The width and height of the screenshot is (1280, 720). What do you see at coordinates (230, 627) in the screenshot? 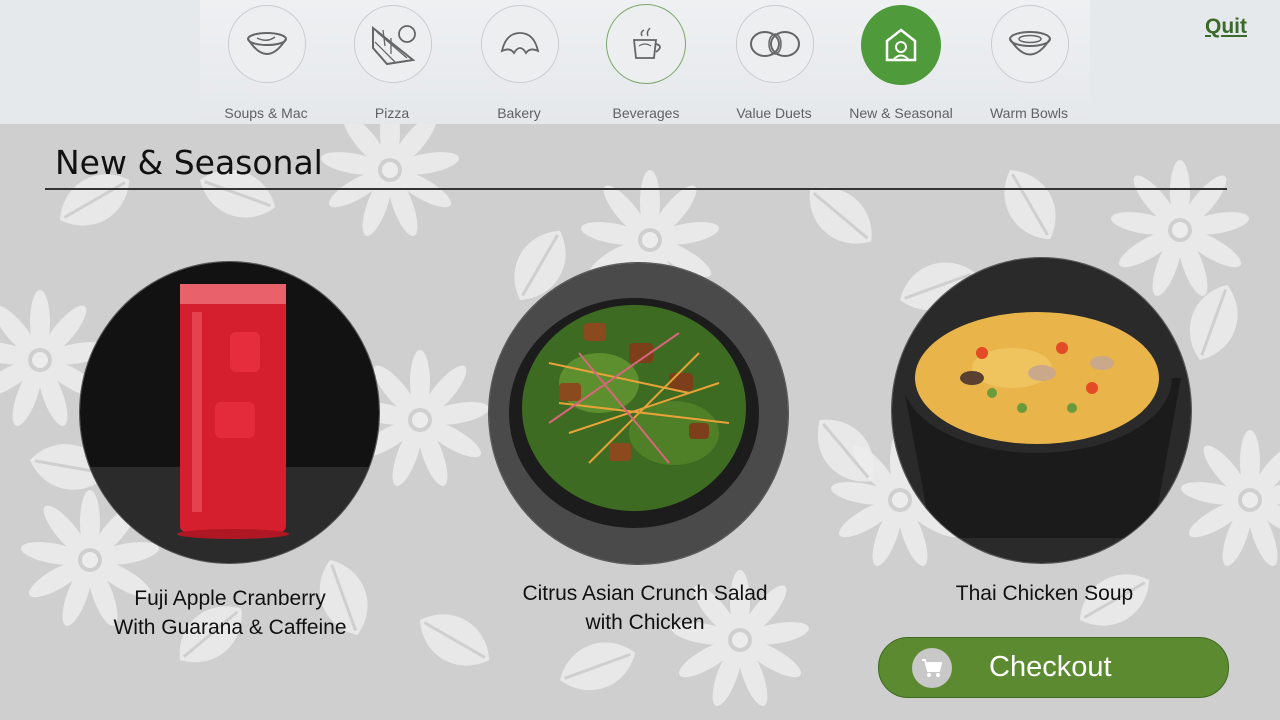
I see `item-name-line: With Guarana & Caffeine` at bounding box center [230, 627].